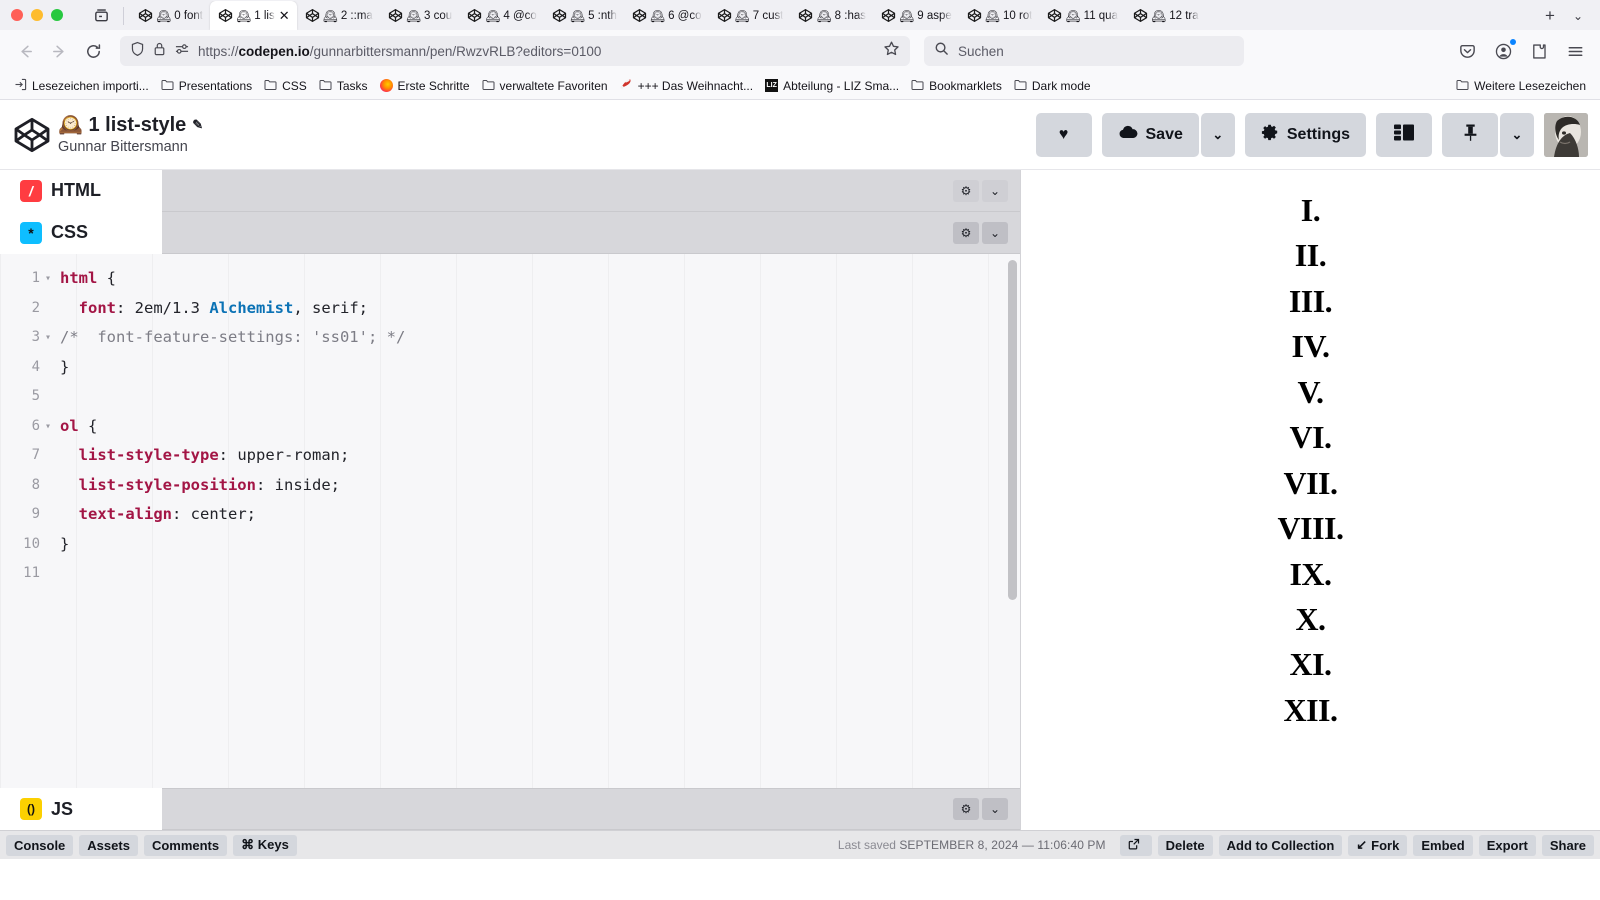 Image resolution: width=1600 pixels, height=900 pixels. What do you see at coordinates (182, 51) in the screenshot?
I see `tracking-protection-icon` at bounding box center [182, 51].